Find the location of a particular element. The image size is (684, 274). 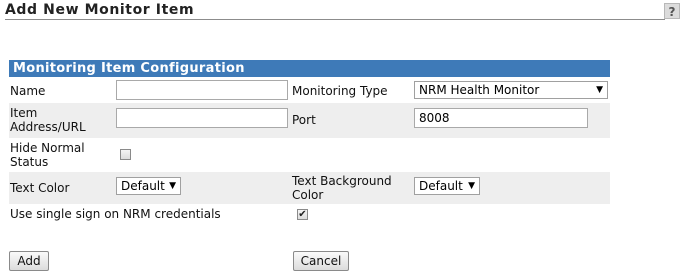

monitoring-type-label: Monitoring Type is located at coordinates (340, 91).